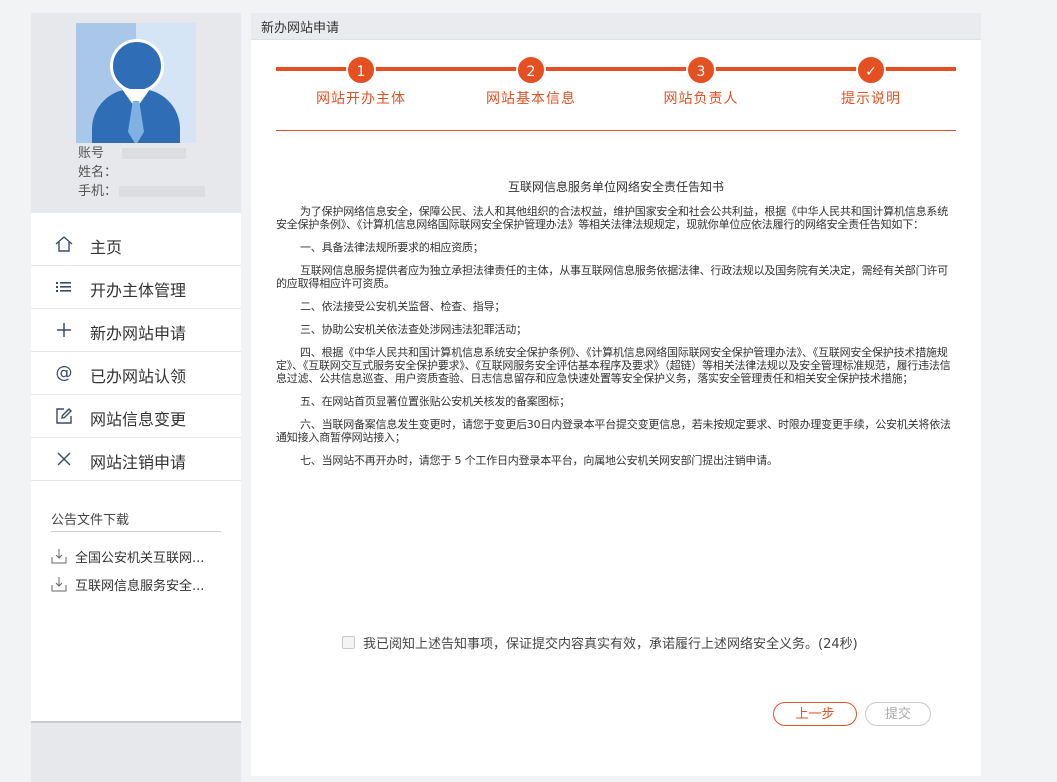  I want to click on sidebar-item-label: 主页, so click(106, 247).